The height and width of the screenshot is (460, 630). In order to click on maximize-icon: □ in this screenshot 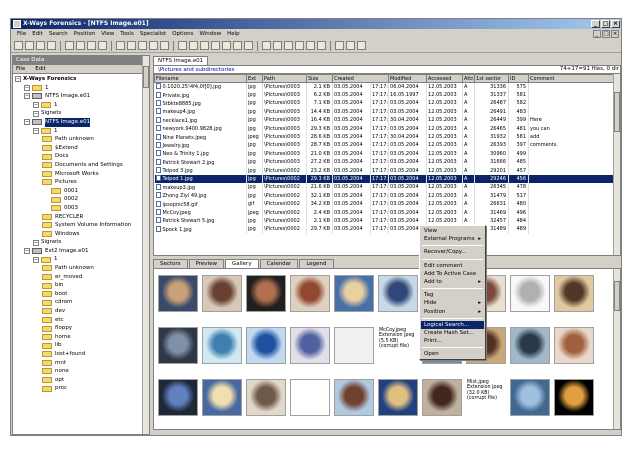, I will do `click(605, 24)`.